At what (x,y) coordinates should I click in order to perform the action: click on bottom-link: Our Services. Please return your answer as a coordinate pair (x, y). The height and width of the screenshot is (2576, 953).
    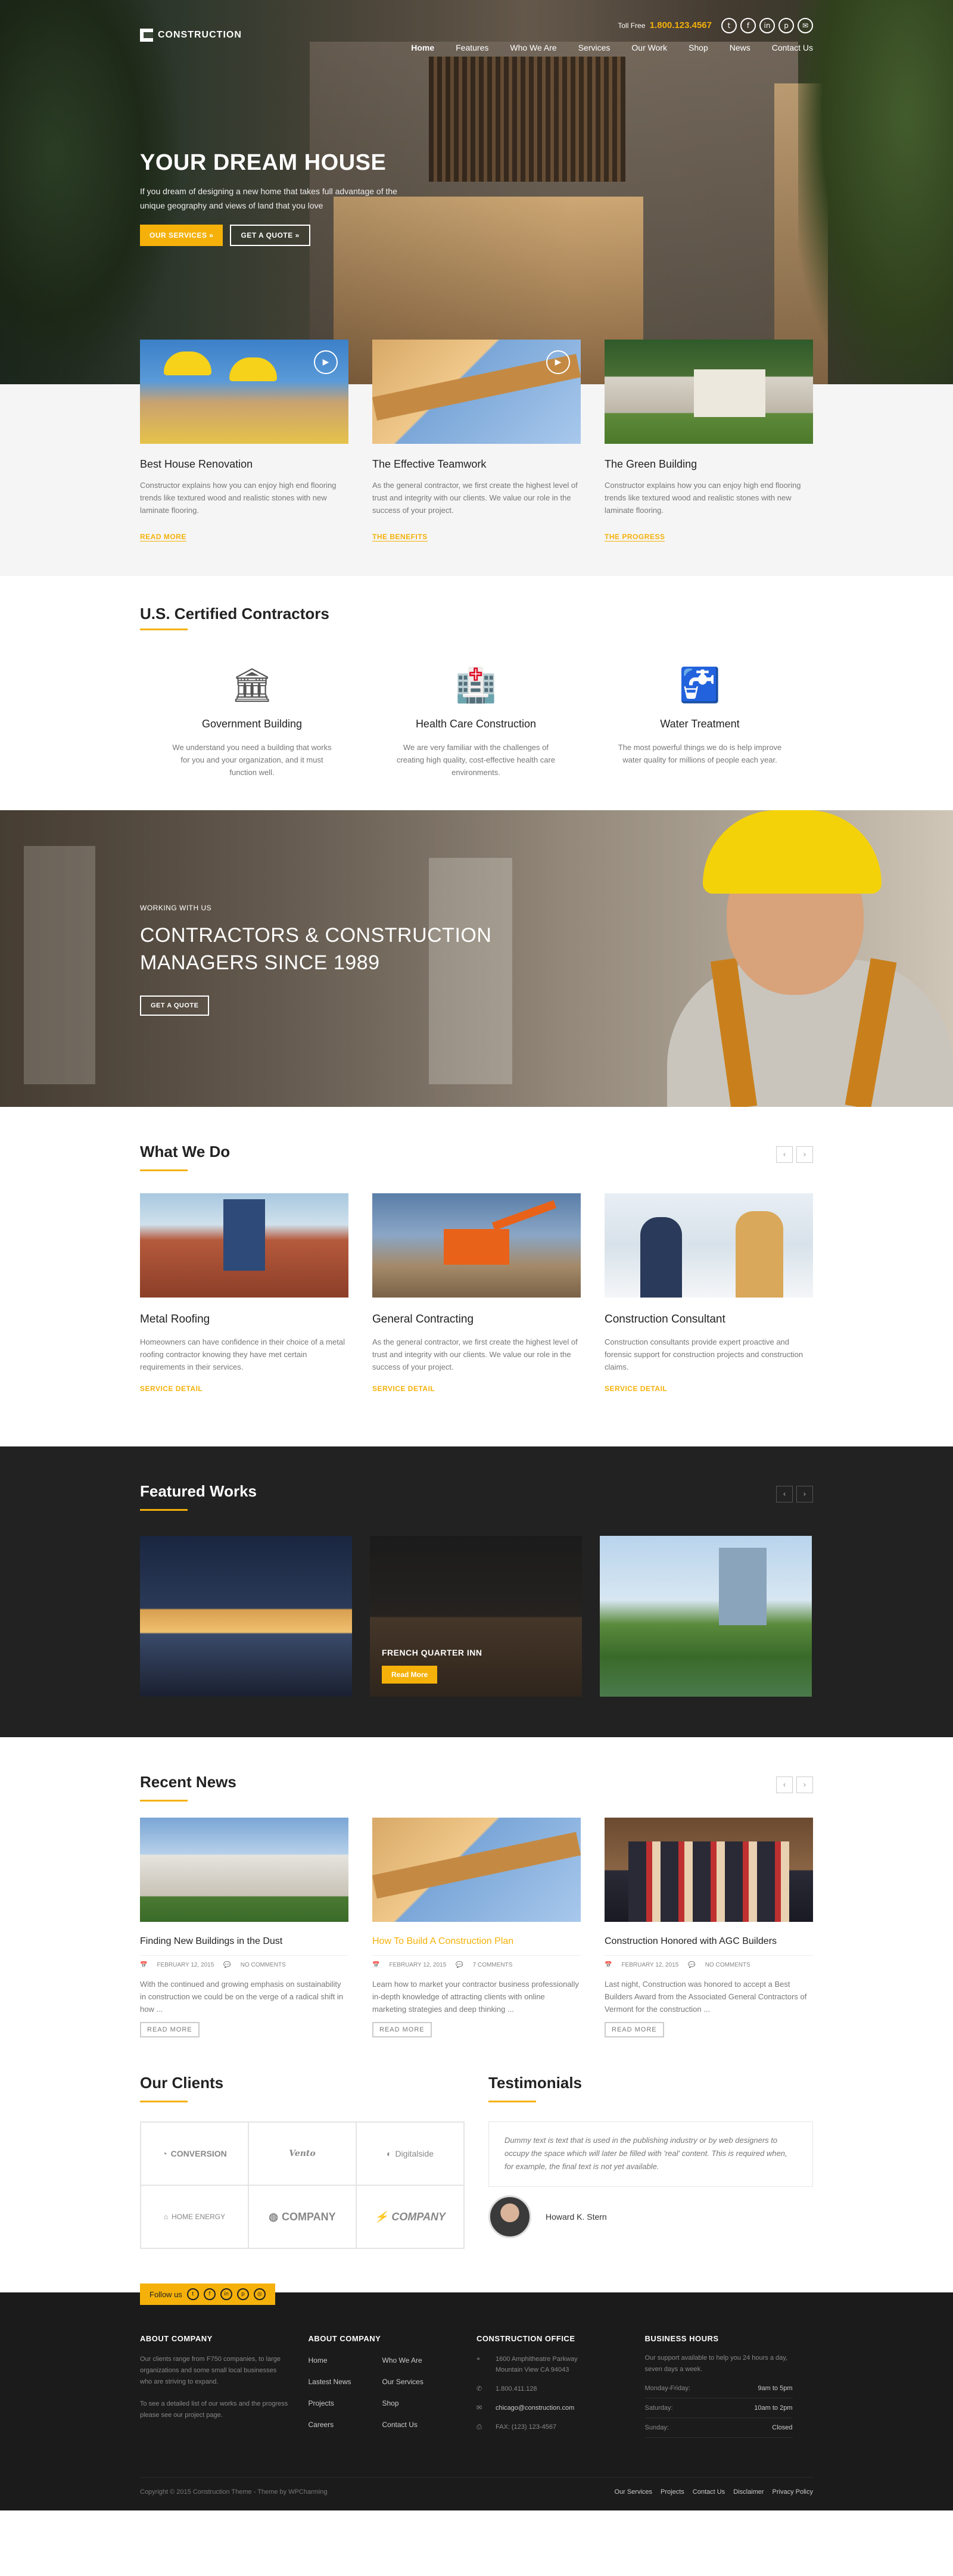
    Looking at the image, I should click on (633, 2492).